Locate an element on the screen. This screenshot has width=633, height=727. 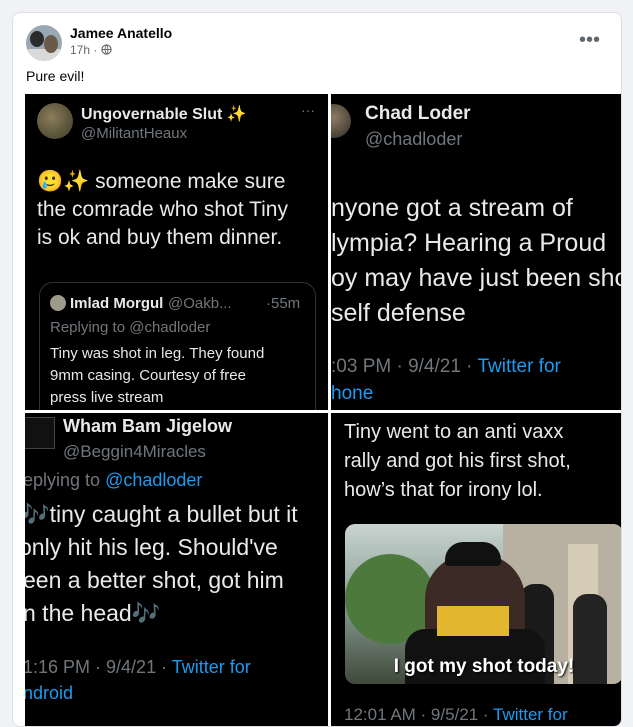
tweet-text-line: self defense is located at coordinates (398, 313).